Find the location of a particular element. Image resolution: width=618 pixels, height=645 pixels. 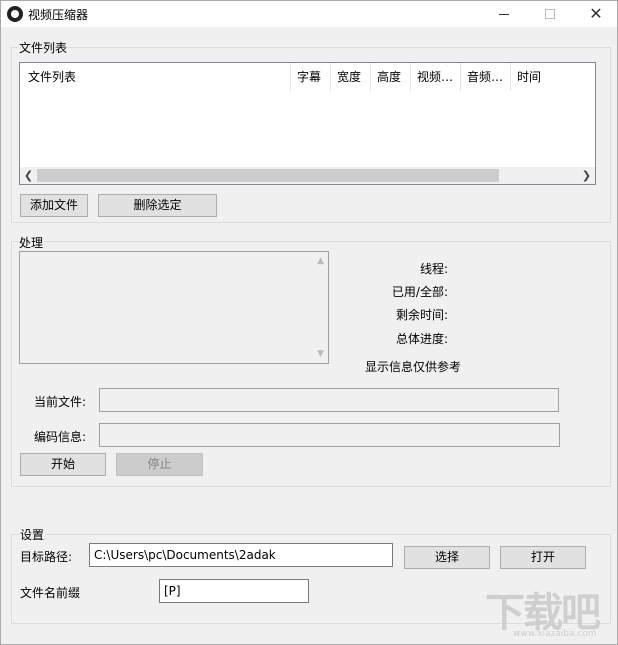

window-title: 视频压缩器 is located at coordinates (58, 15).